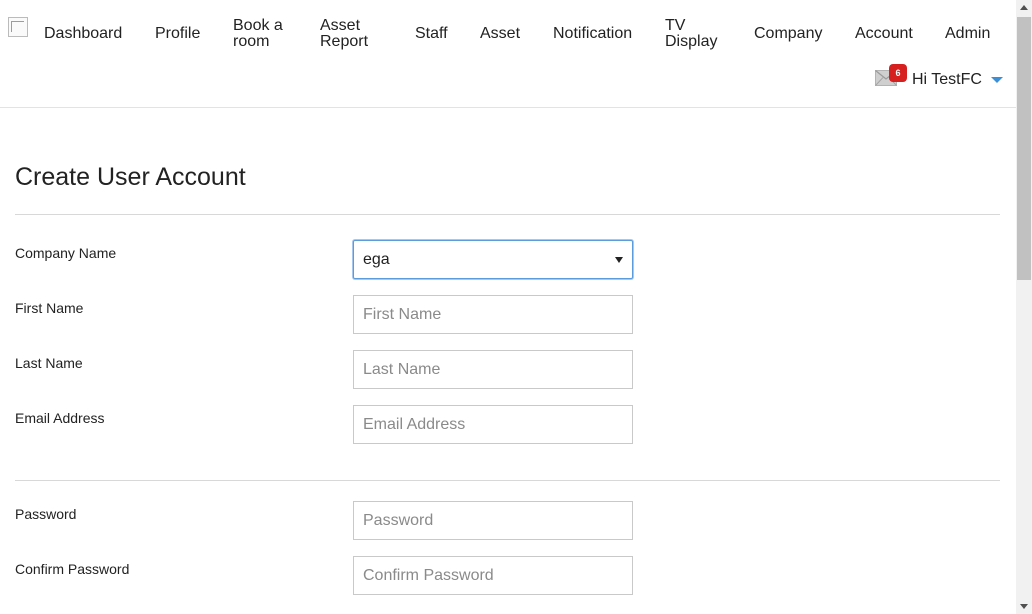  I want to click on logo-image, so click(18, 27).